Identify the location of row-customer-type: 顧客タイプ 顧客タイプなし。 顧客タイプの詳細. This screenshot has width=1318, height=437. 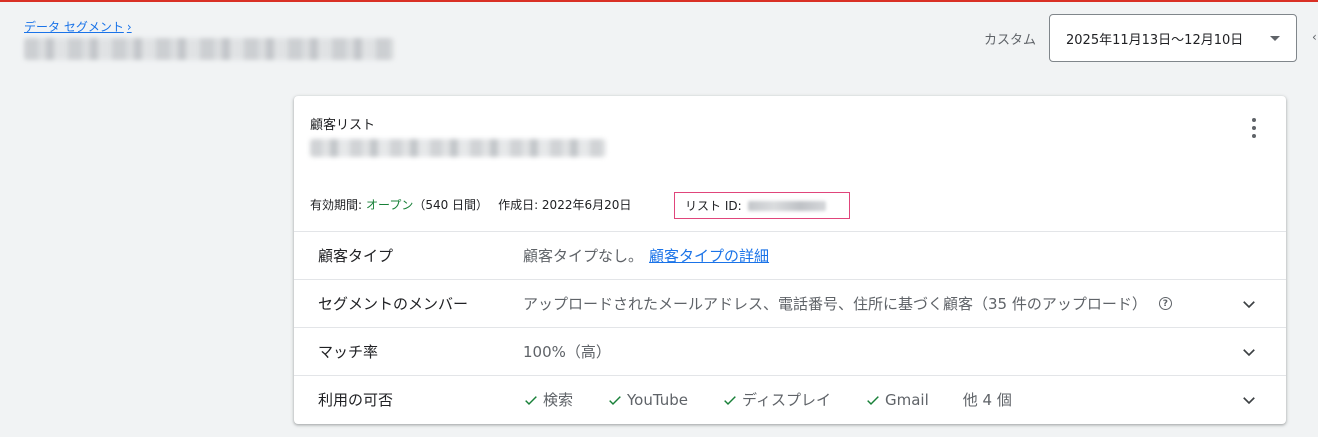
(790, 255).